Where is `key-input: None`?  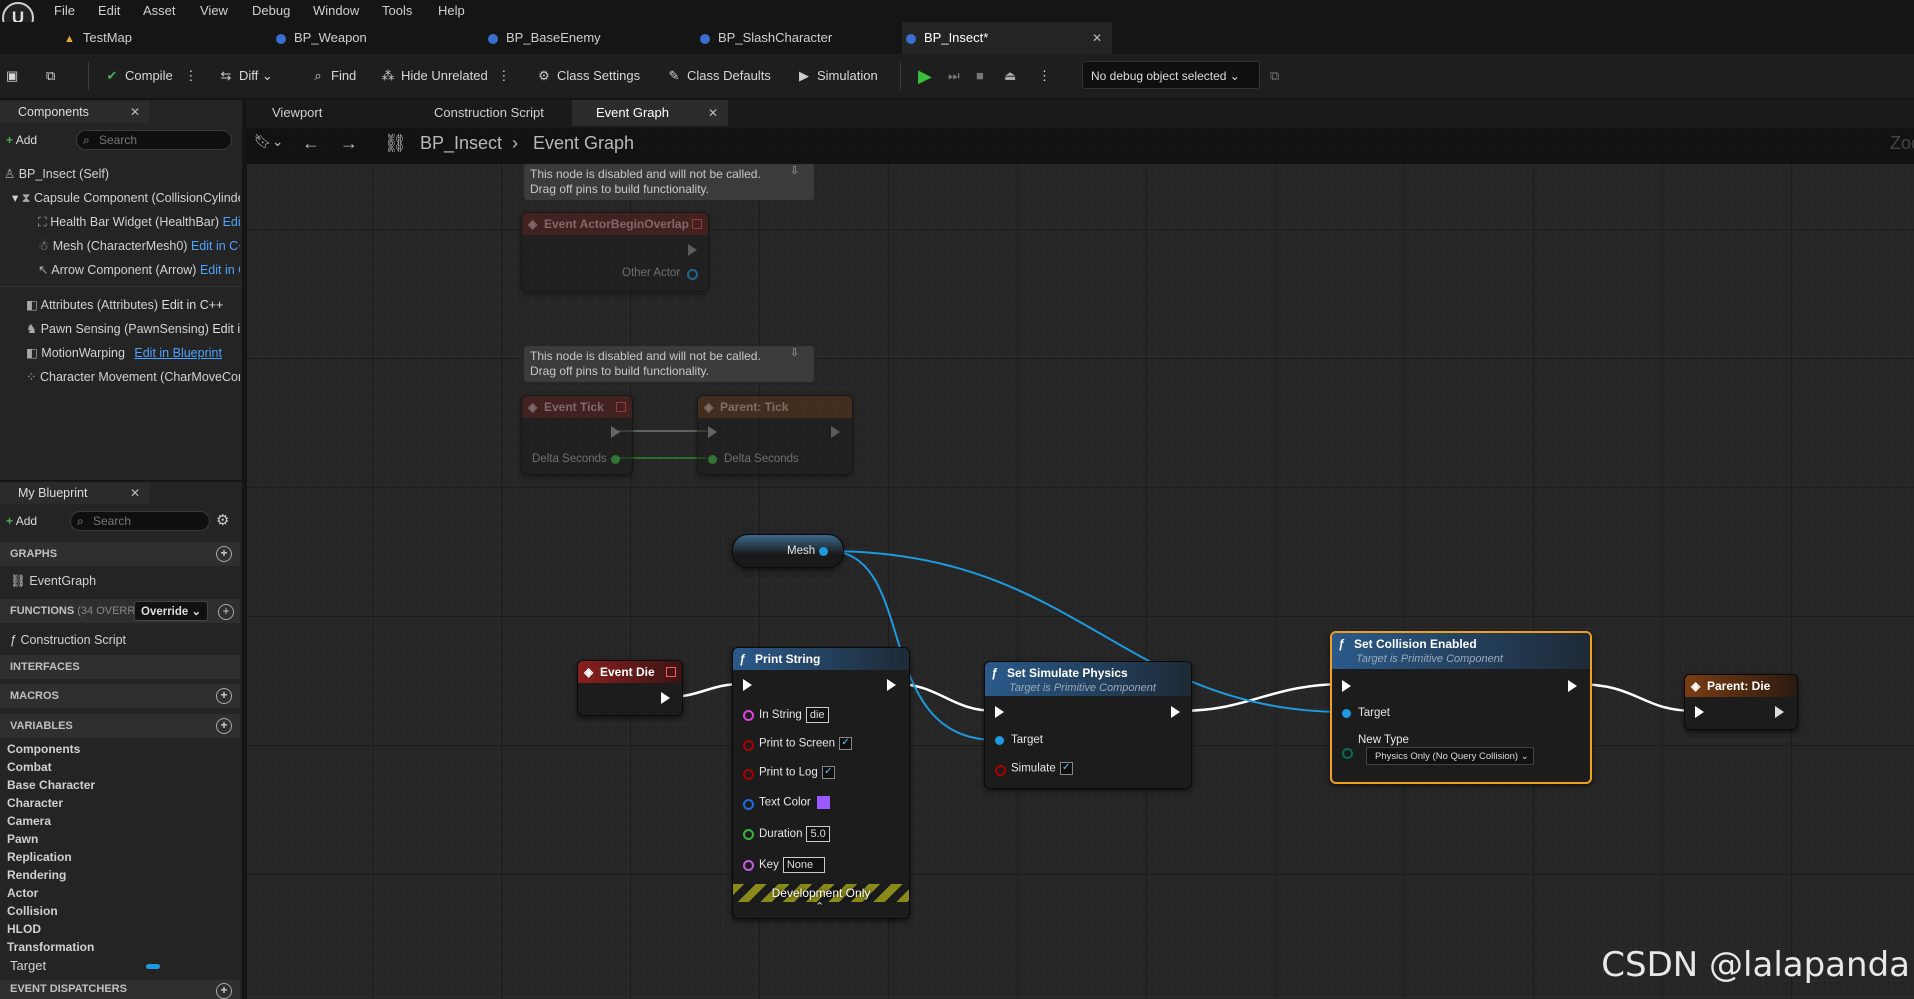 key-input: None is located at coordinates (803, 865).